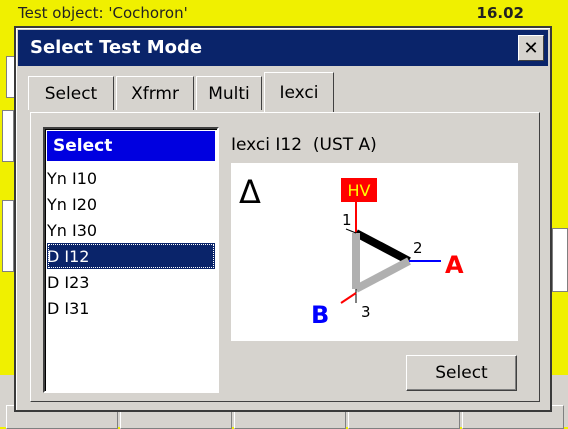  Describe the element at coordinates (320, 315) in the screenshot. I see `terminal-b-label: B` at that location.